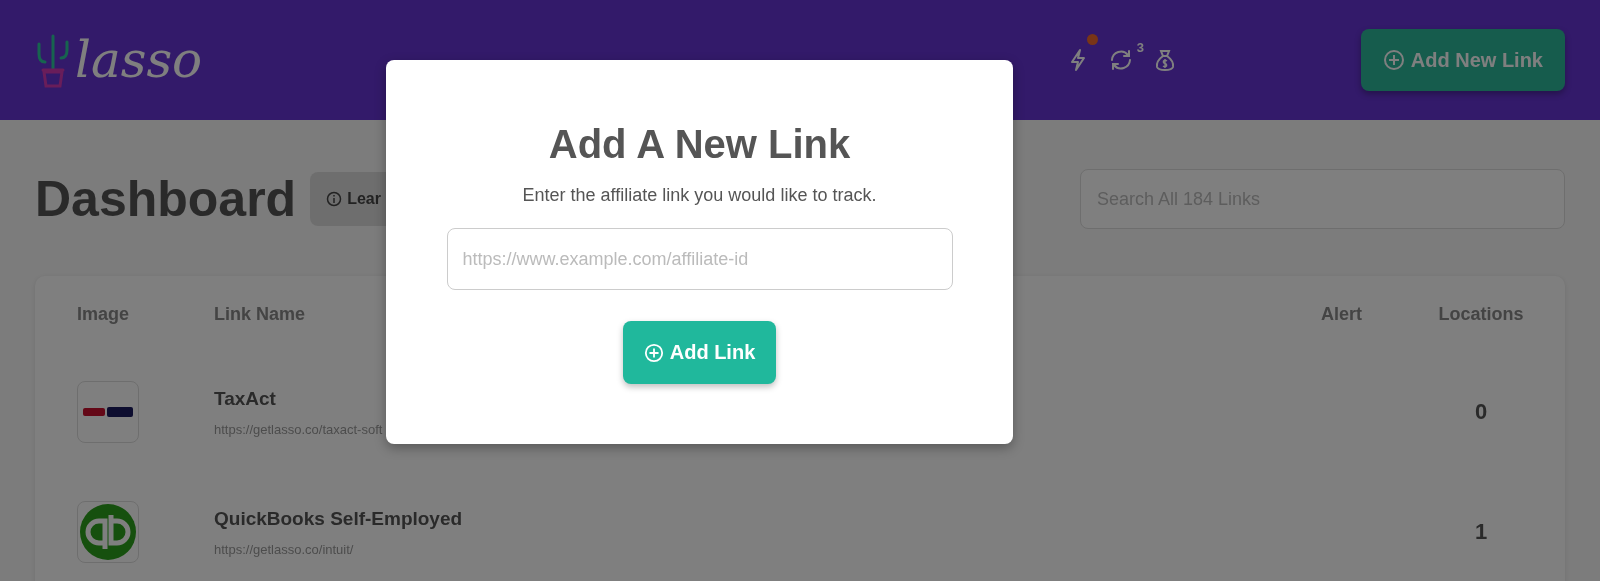 Image resolution: width=1600 pixels, height=581 pixels. What do you see at coordinates (1481, 532) in the screenshot?
I see `locations-count: 1` at bounding box center [1481, 532].